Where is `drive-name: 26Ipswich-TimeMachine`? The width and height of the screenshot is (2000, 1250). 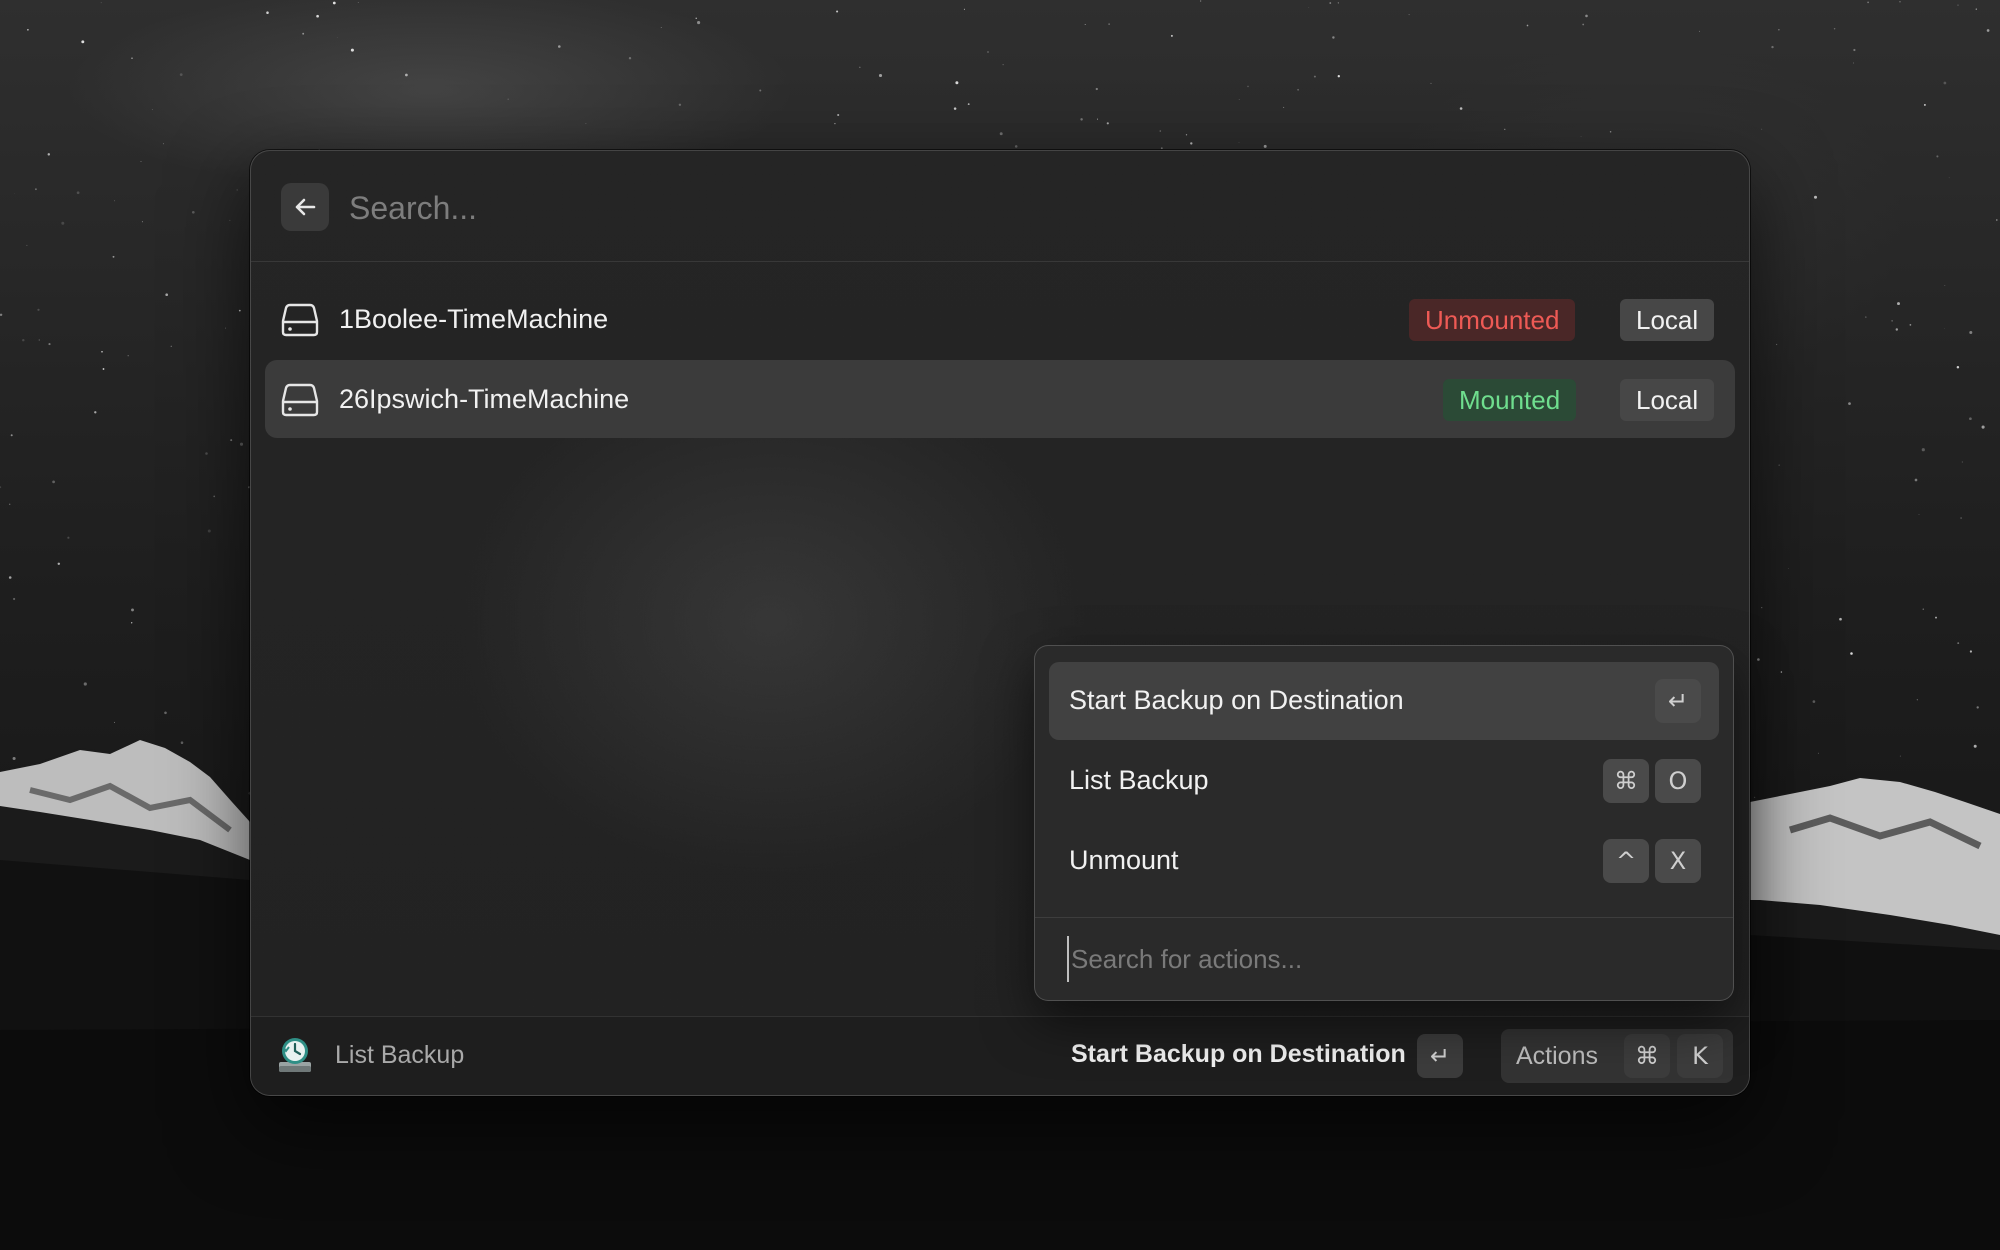
drive-name: 26Ipswich-TimeMachine is located at coordinates (484, 399).